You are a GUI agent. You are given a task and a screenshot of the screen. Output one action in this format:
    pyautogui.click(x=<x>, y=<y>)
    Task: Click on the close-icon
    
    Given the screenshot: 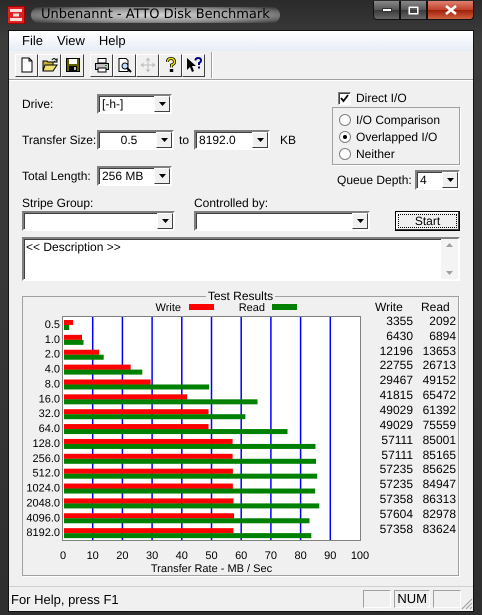 What is the action you would take?
    pyautogui.click(x=450, y=10)
    